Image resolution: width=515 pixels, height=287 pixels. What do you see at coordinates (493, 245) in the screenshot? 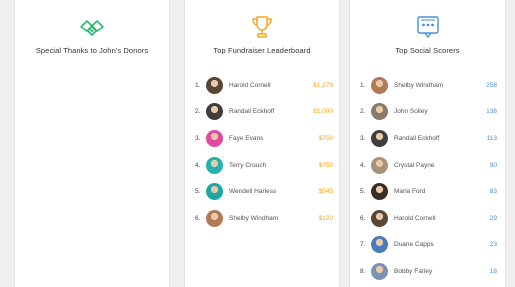
I see `score-value: 23` at bounding box center [493, 245].